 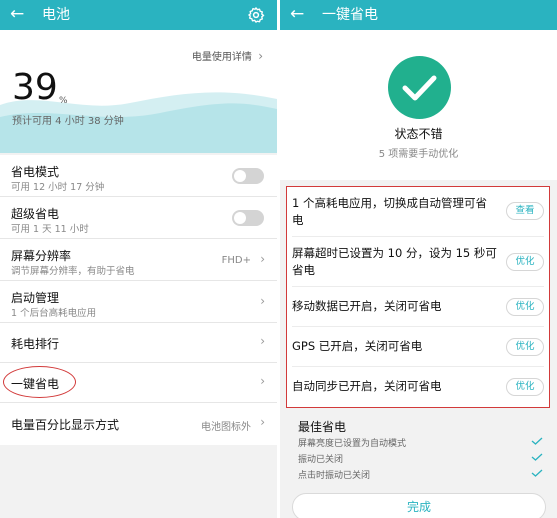 I want to click on list-item: 1 个高耗电应用，切换成自动管理可省电 查看, so click(x=418, y=212).